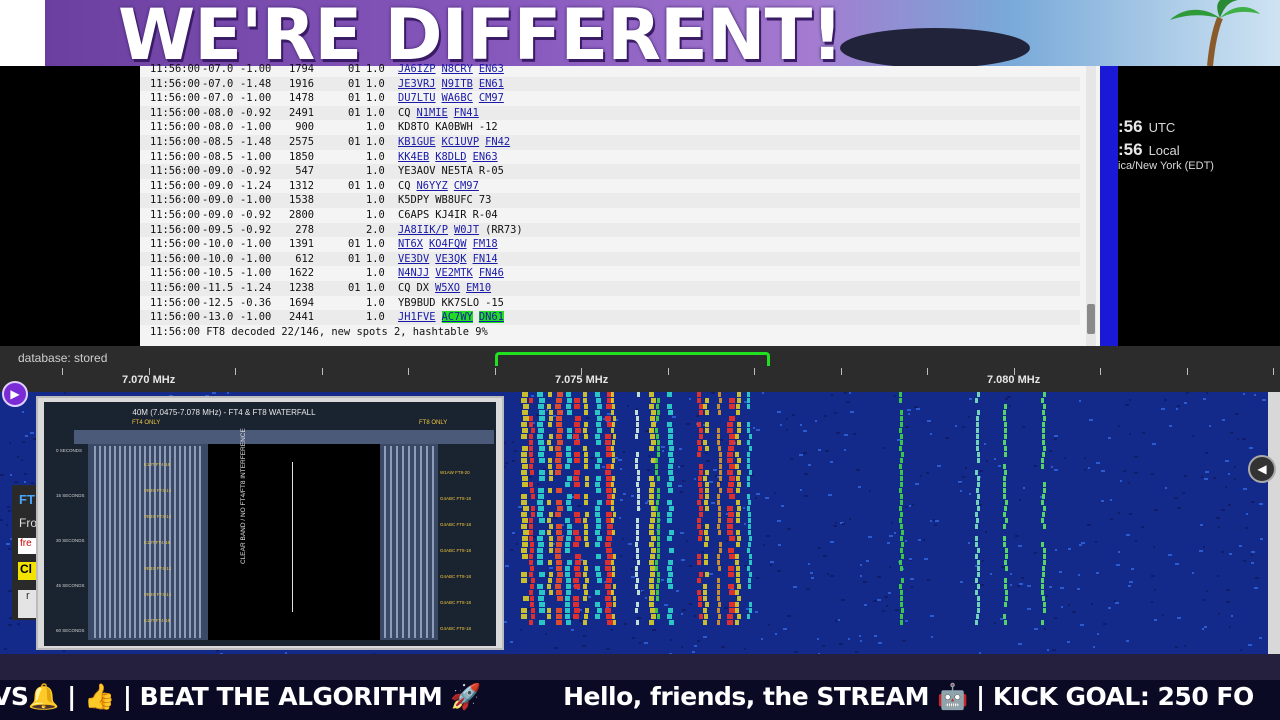 The width and height of the screenshot is (1280, 720). I want to click on callsign-link: FM18, so click(485, 244).